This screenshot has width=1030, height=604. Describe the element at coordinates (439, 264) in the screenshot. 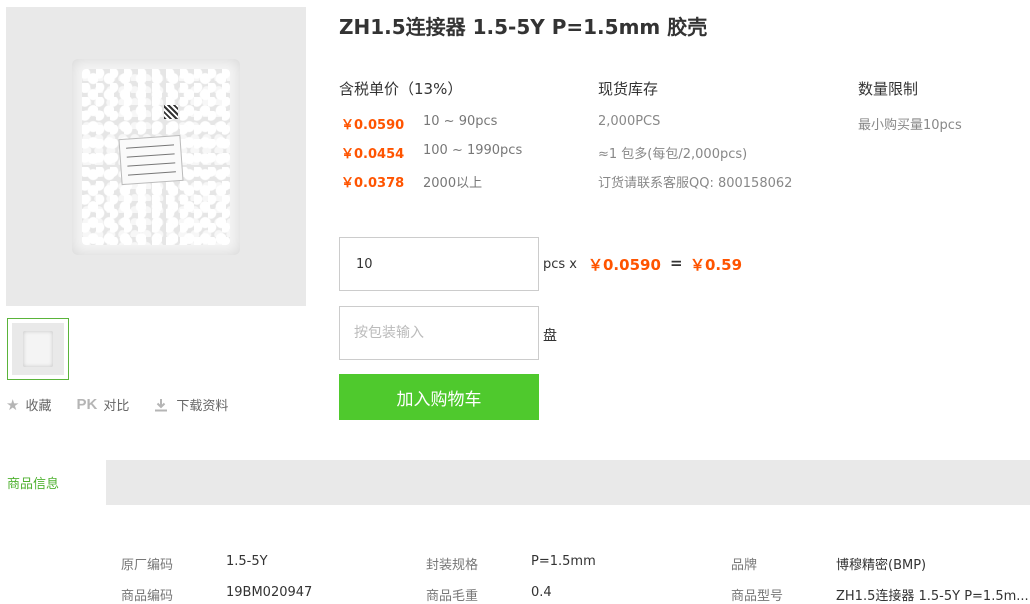

I see `quantity-input` at that location.